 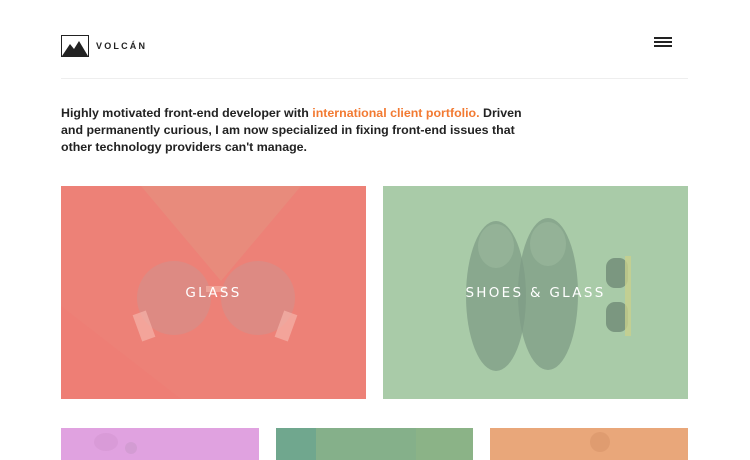 I want to click on brand-logo: VOLCÁN, so click(x=104, y=46).